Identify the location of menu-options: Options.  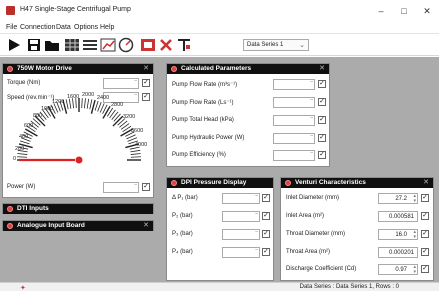
(86, 27).